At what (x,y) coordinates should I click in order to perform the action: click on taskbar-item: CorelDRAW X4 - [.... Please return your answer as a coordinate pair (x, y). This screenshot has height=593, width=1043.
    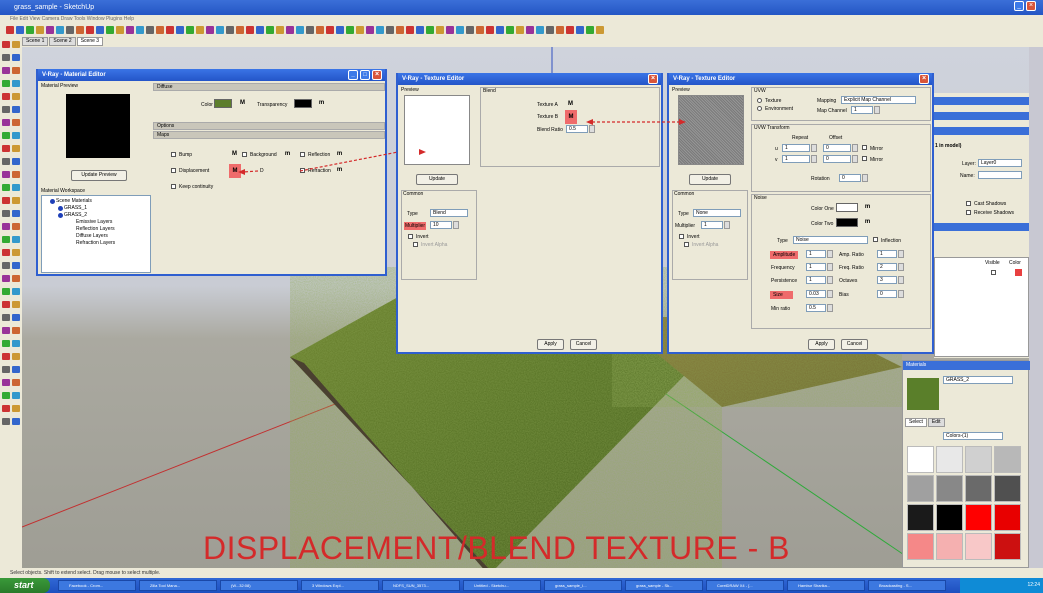
    Looking at the image, I should click on (745, 585).